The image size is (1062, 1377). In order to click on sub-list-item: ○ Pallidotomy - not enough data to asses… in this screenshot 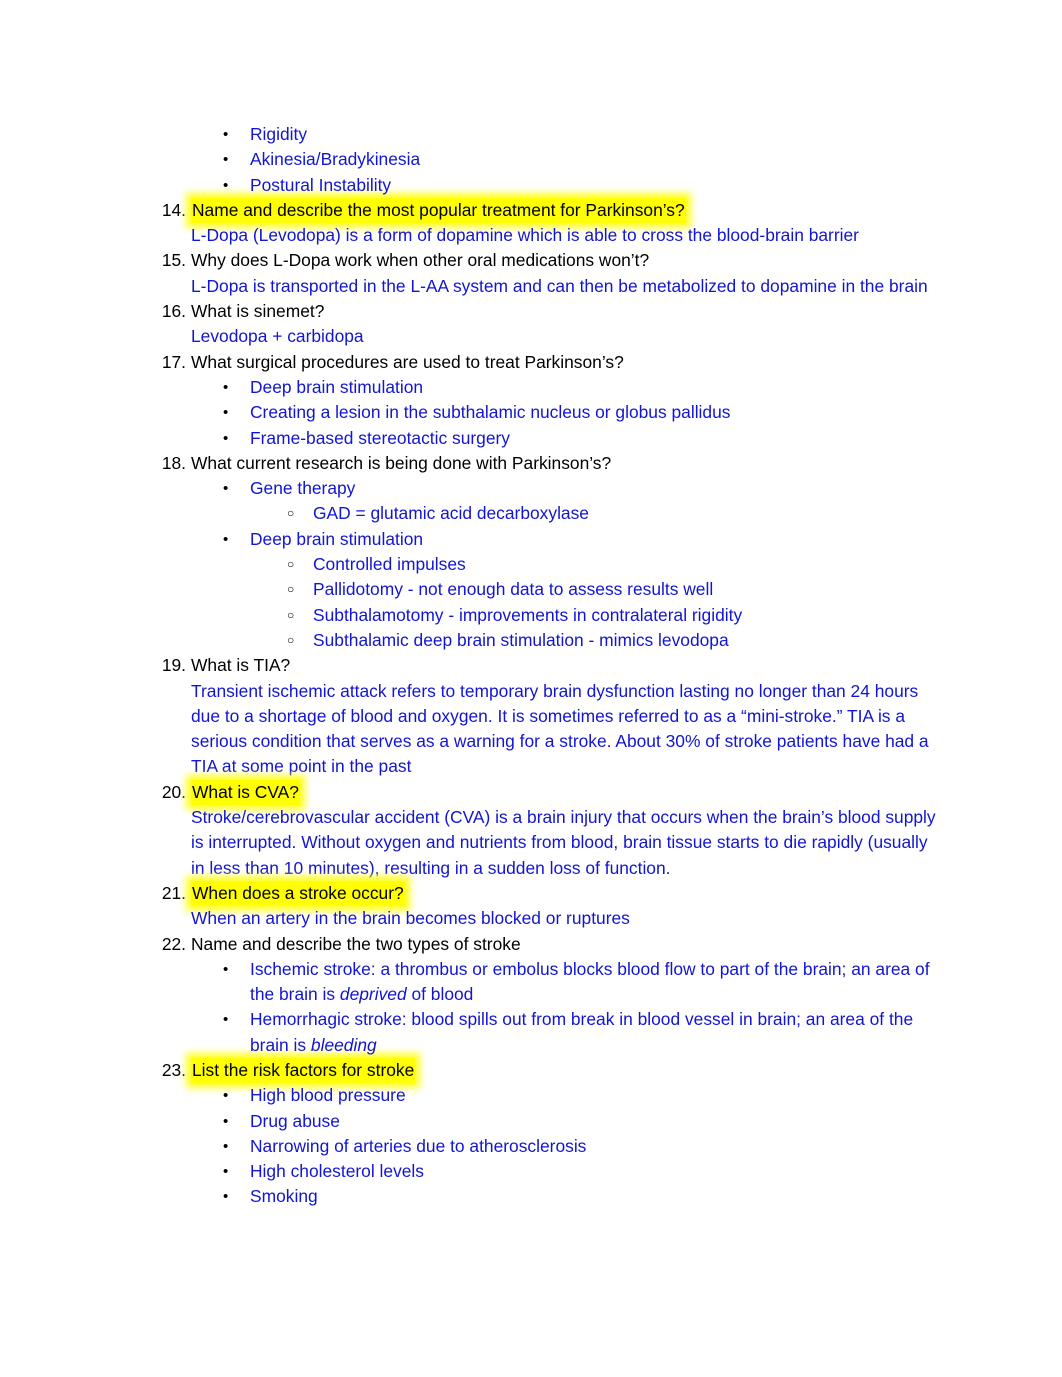, I will do `click(614, 589)`.